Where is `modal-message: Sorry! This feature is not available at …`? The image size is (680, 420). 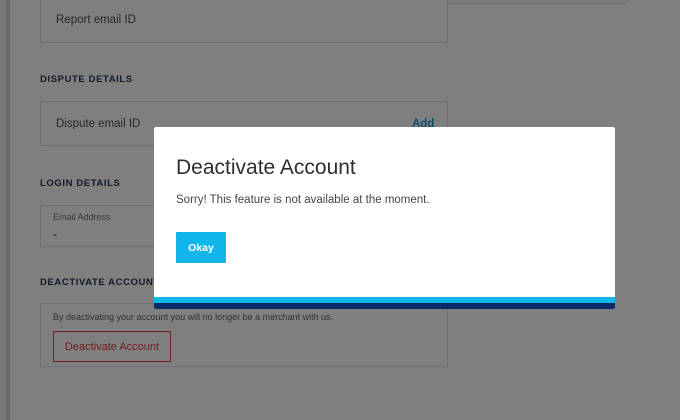
modal-message: Sorry! This feature is not available at … is located at coordinates (303, 200).